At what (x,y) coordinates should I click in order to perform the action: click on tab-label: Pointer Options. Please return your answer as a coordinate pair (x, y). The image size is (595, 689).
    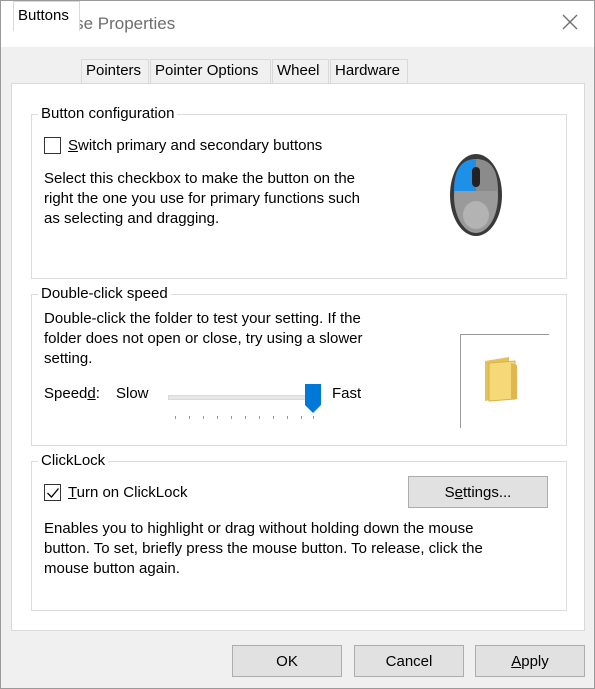
    Looking at the image, I should click on (207, 70).